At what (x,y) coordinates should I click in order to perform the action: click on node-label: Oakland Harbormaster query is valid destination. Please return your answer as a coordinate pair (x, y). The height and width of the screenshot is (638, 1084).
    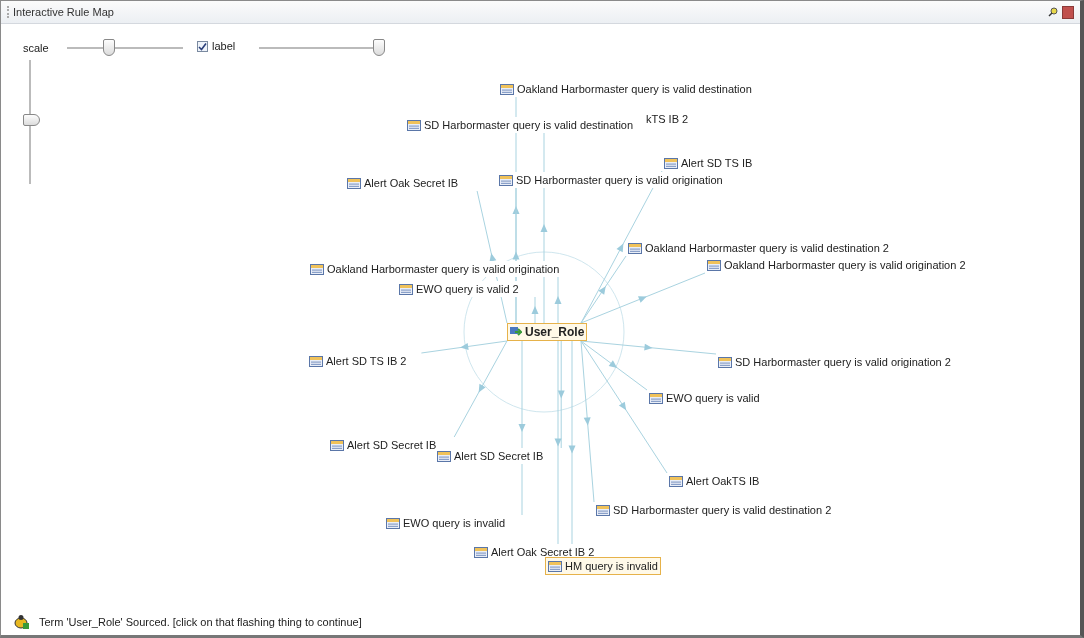
    Looking at the image, I should click on (634, 89).